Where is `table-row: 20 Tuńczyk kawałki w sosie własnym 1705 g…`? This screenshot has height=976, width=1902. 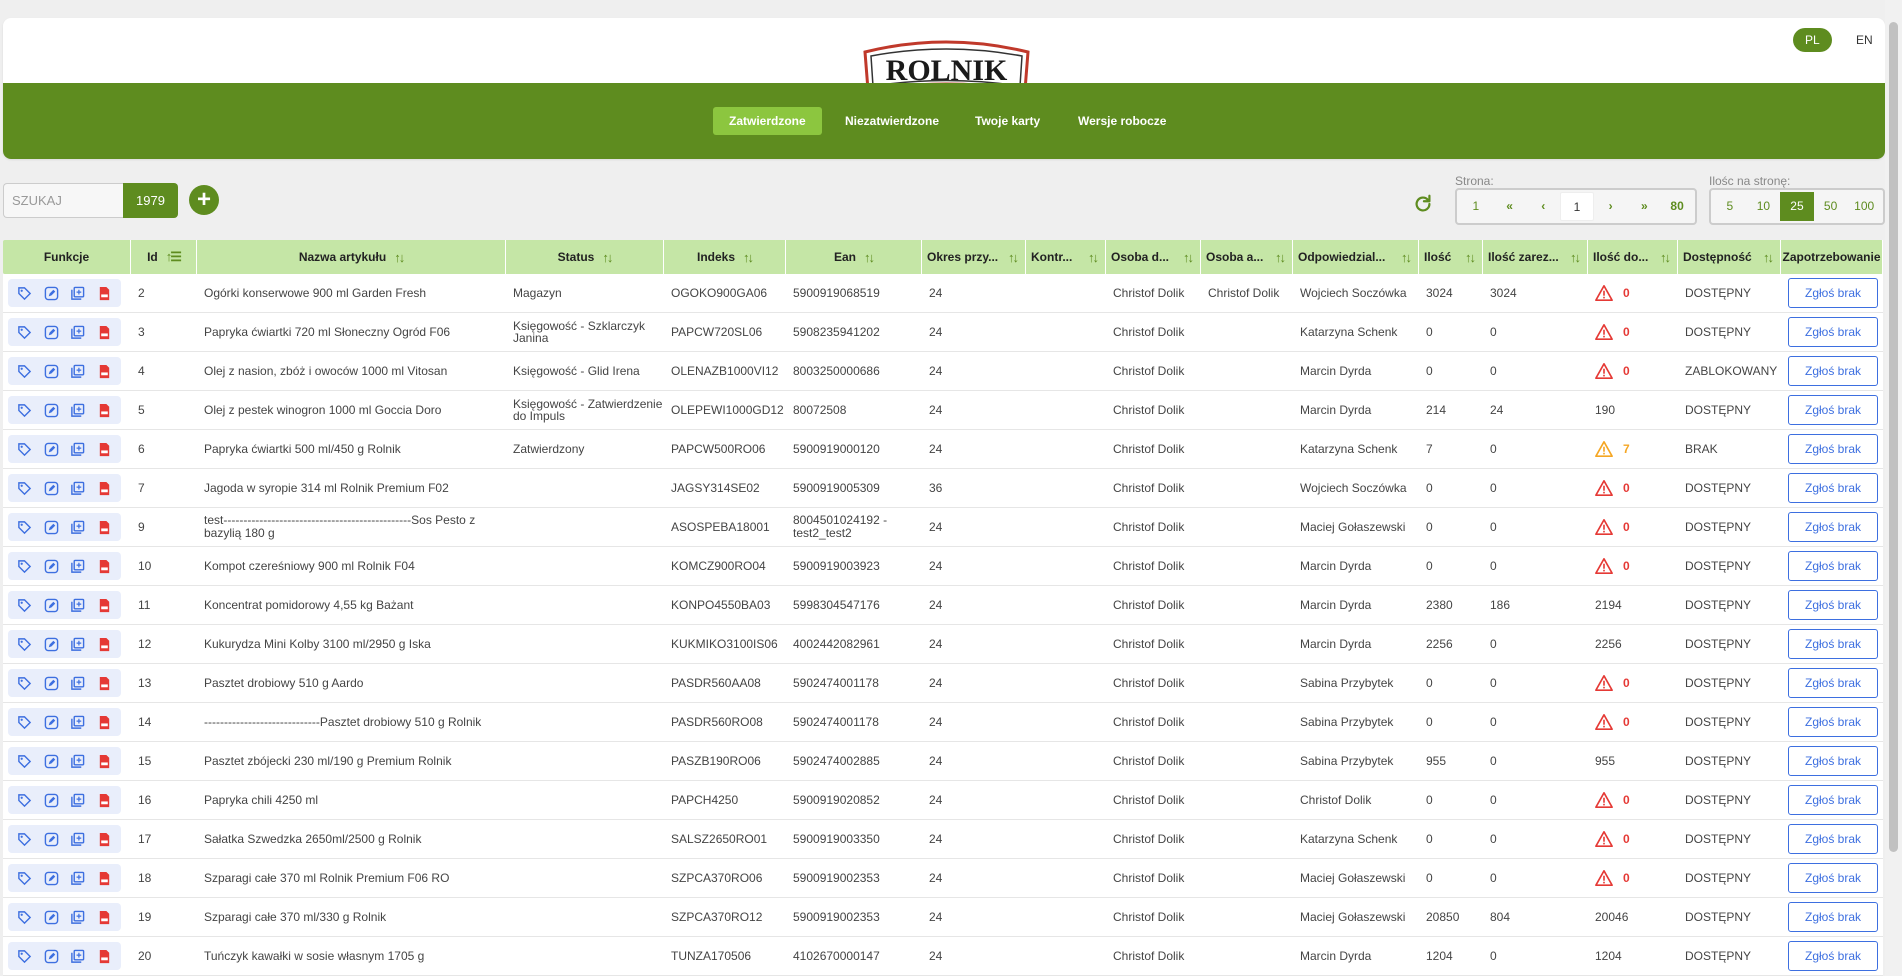 table-row: 20 Tuńczyk kawałki w sosie własnym 1705 g… is located at coordinates (943, 956).